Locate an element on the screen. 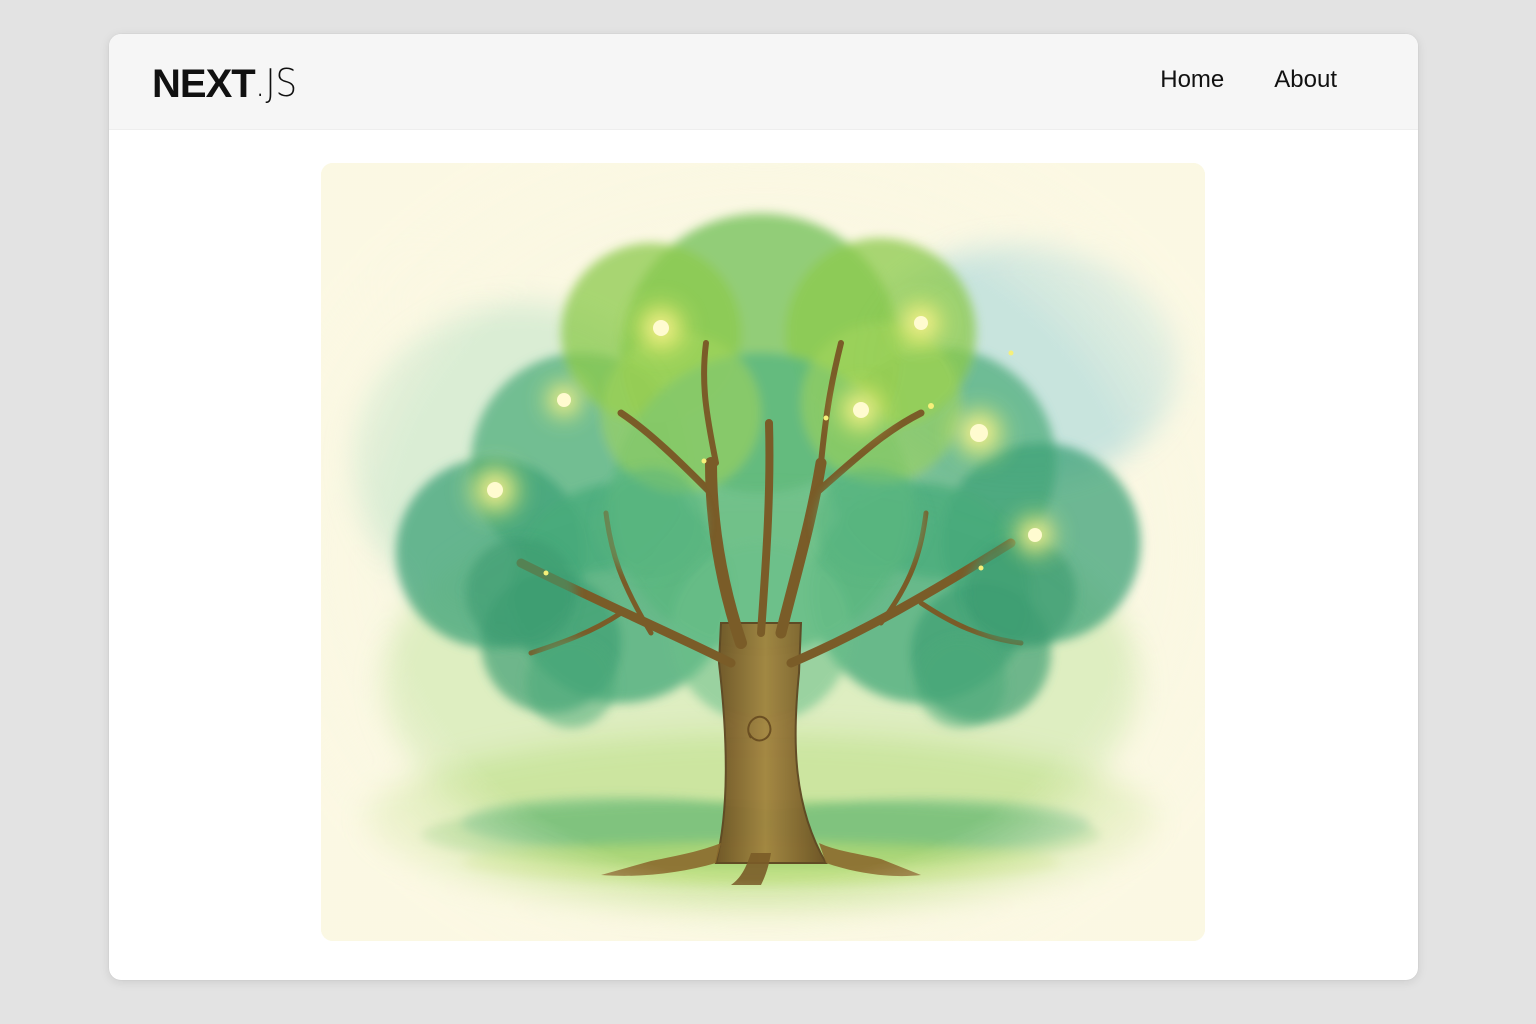 The height and width of the screenshot is (1024, 1536). nav-links: Home About is located at coordinates (1248, 80).